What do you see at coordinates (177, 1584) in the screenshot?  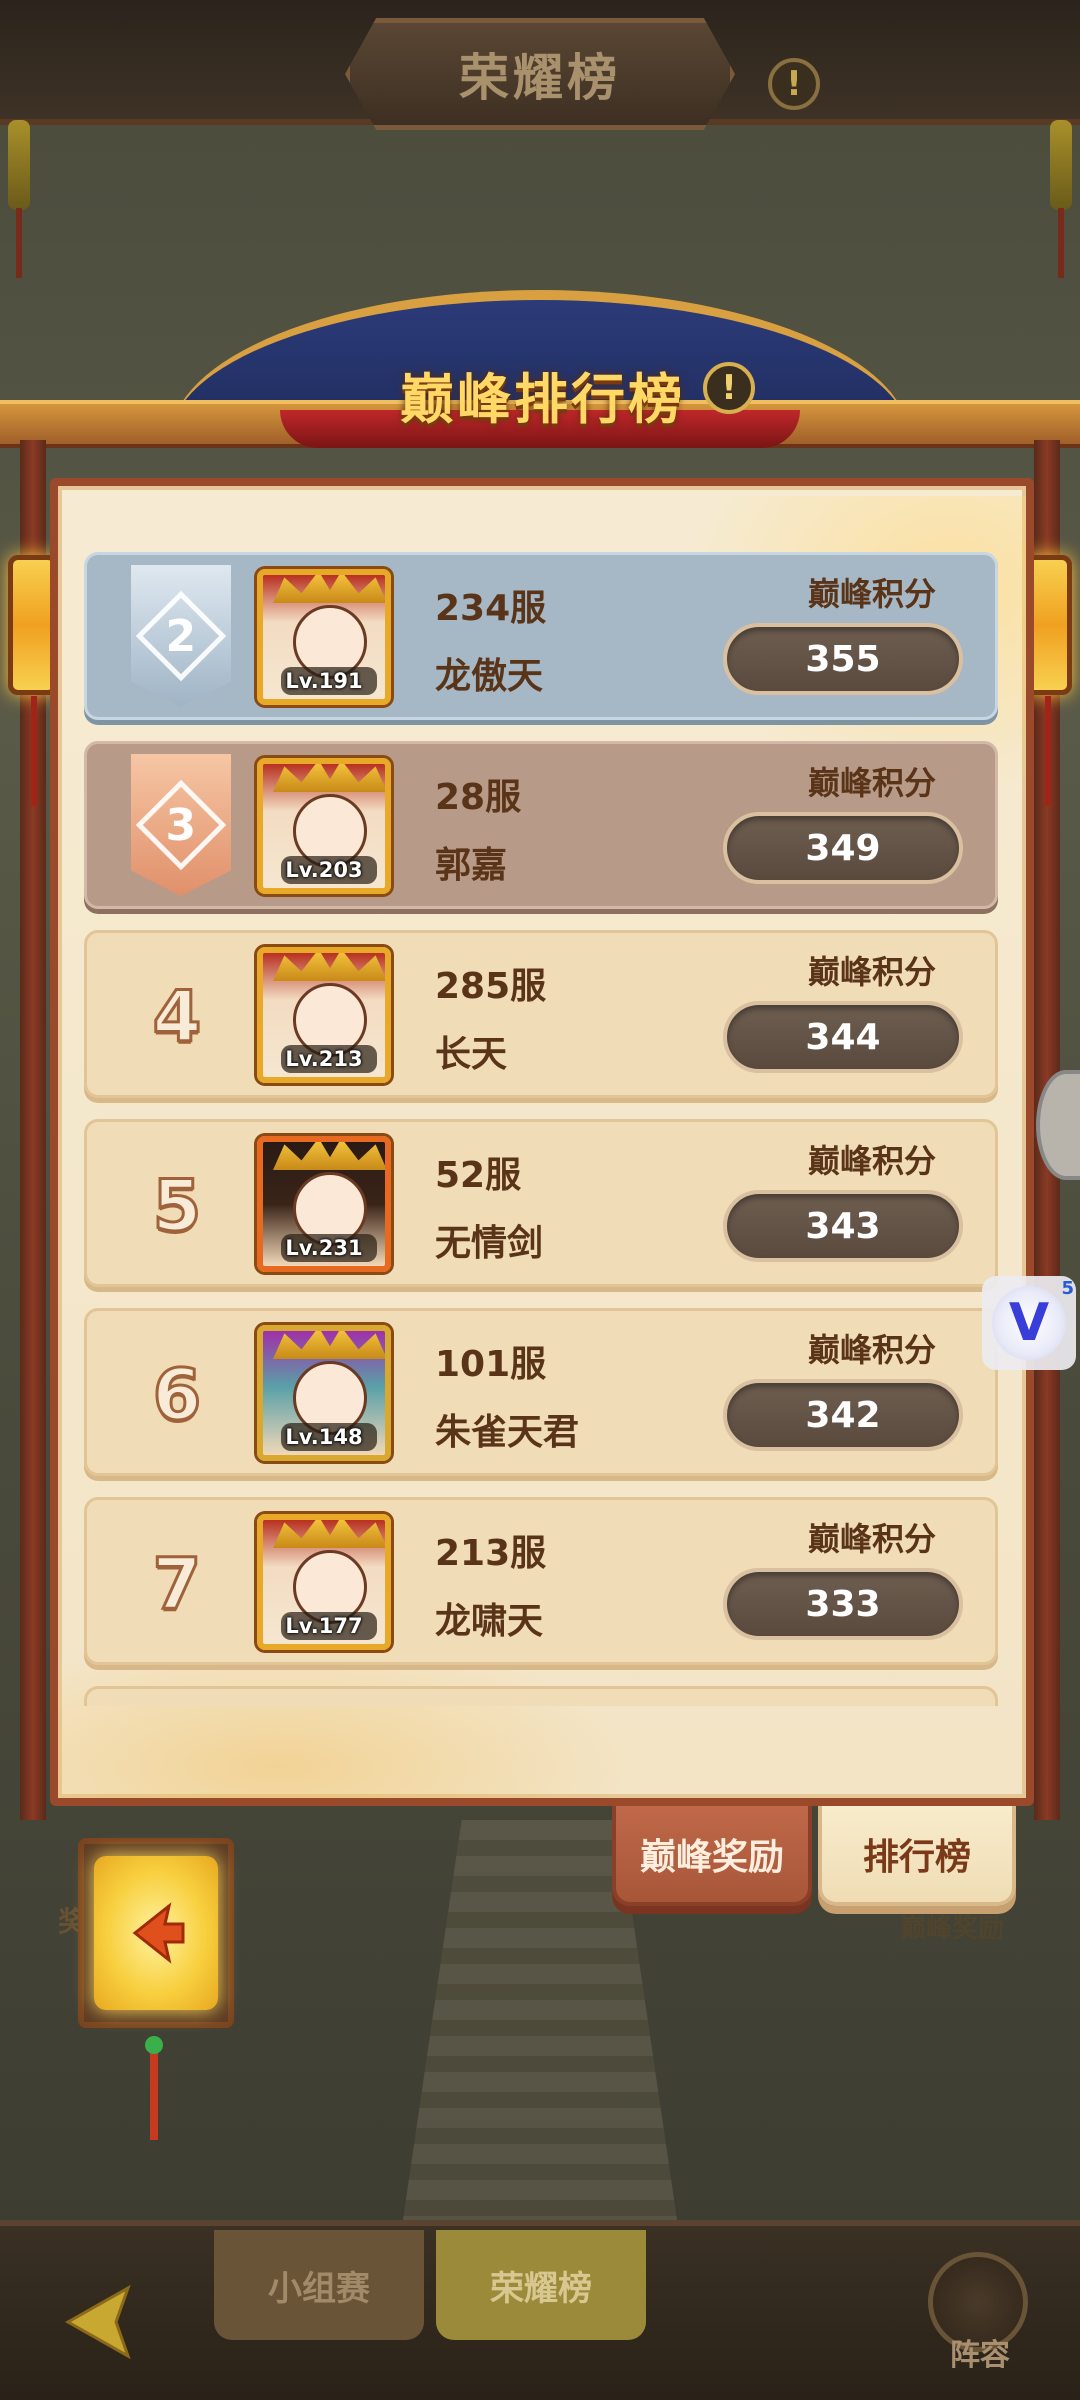 I see `rank-number: 7` at bounding box center [177, 1584].